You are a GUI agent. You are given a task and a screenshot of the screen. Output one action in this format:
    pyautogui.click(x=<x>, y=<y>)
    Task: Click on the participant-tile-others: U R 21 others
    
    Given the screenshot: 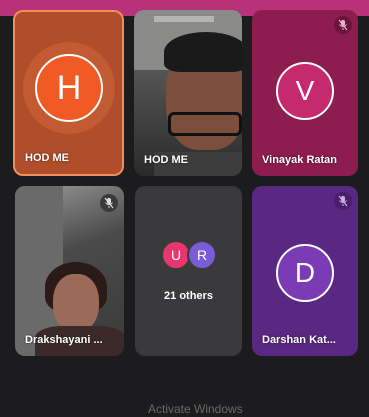 What is the action you would take?
    pyautogui.click(x=188, y=271)
    